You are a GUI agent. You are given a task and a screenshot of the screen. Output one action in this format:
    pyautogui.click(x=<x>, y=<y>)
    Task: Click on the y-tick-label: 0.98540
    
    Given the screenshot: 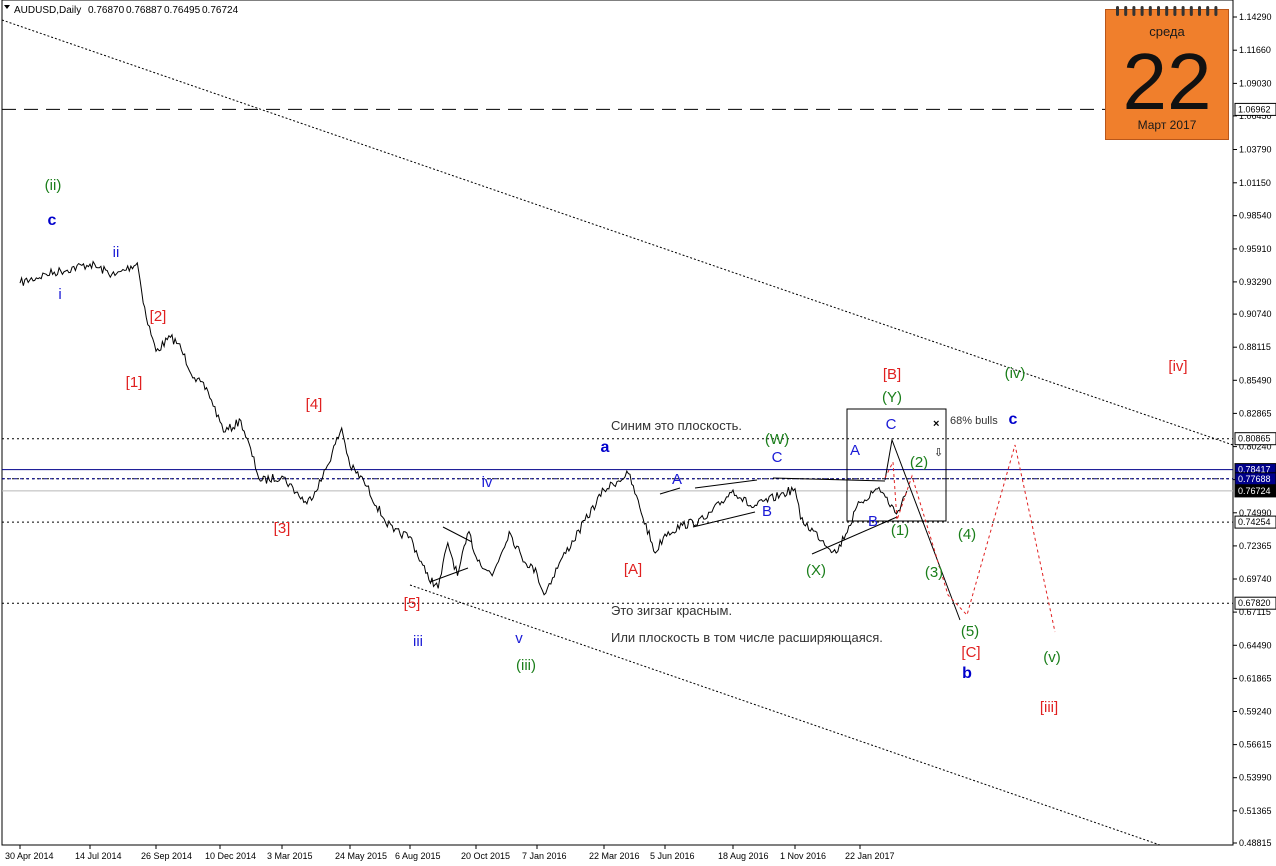 What is the action you would take?
    pyautogui.click(x=1255, y=216)
    